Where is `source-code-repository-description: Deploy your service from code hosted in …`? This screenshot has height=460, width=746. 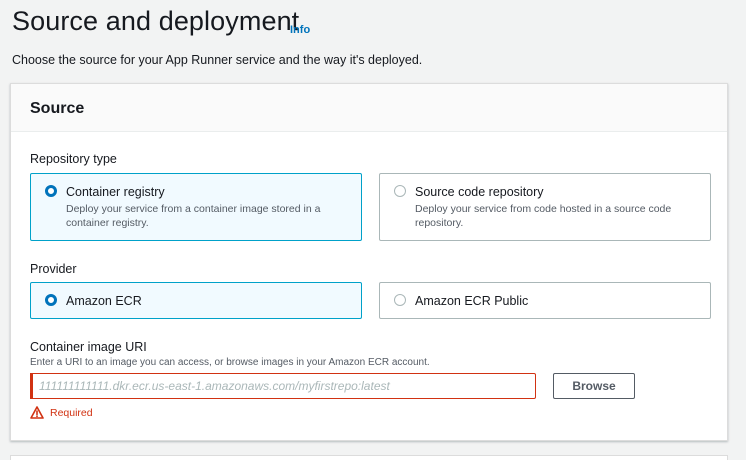 source-code-repository-description: Deploy your service from code hosted in … is located at coordinates (543, 216).